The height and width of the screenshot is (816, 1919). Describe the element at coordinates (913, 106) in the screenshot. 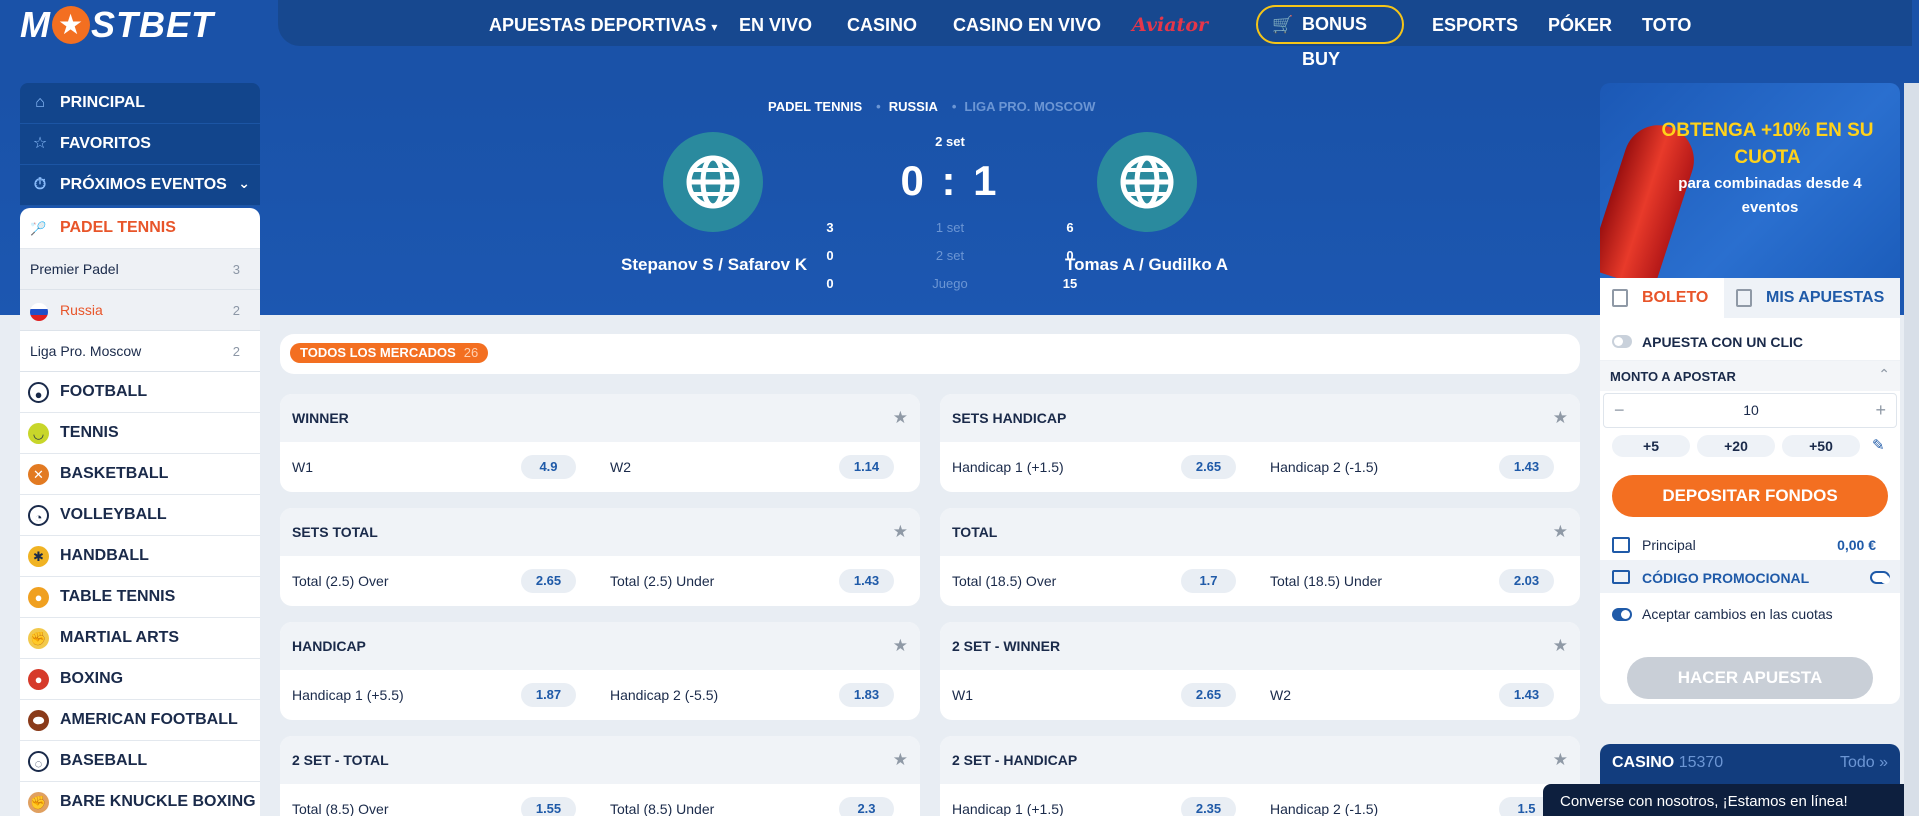

I see `breadcrumb-country: RUSSIA` at that location.